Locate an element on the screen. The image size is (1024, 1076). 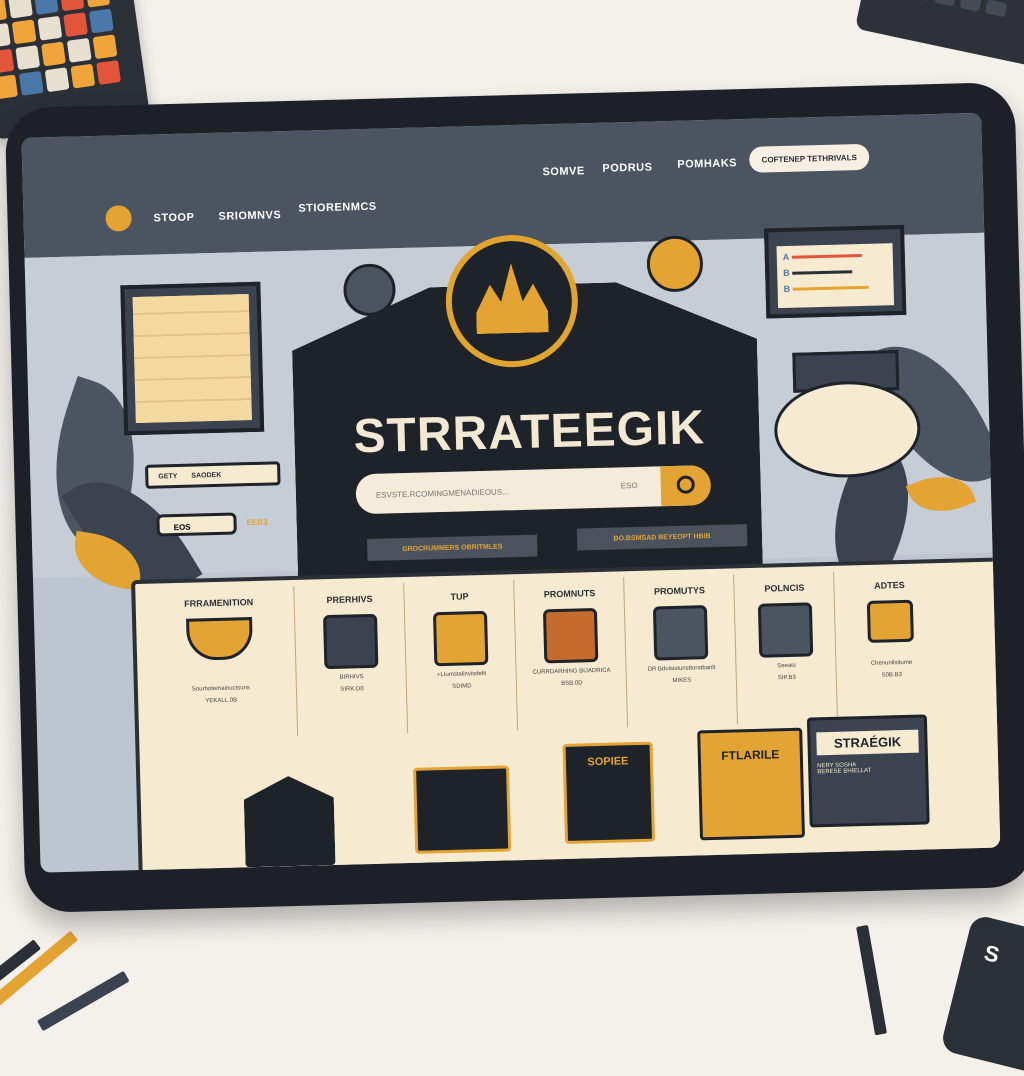
stats-screen: A B B is located at coordinates (835, 276).